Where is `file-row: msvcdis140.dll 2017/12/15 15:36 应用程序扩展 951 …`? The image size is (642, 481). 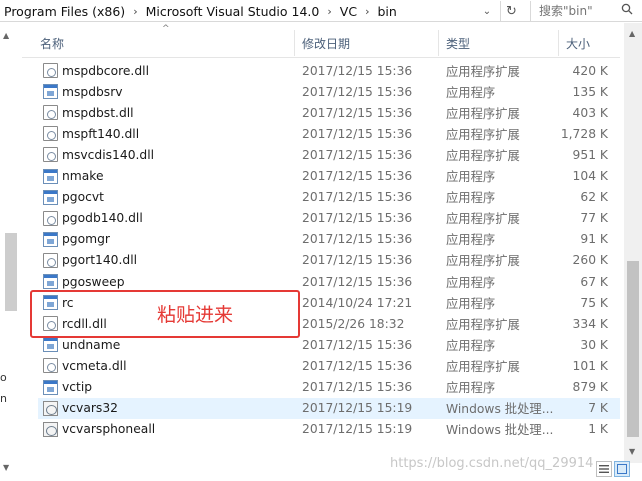
file-row: msvcdis140.dll 2017/12/15 15:36 应用程序扩展 951 … is located at coordinates (329, 154).